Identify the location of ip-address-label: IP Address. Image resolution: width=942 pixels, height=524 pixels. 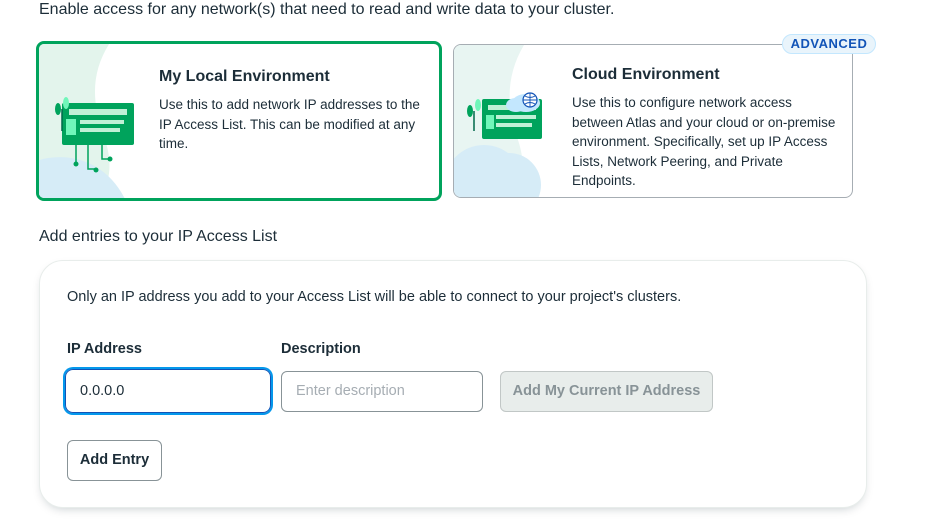
(104, 349).